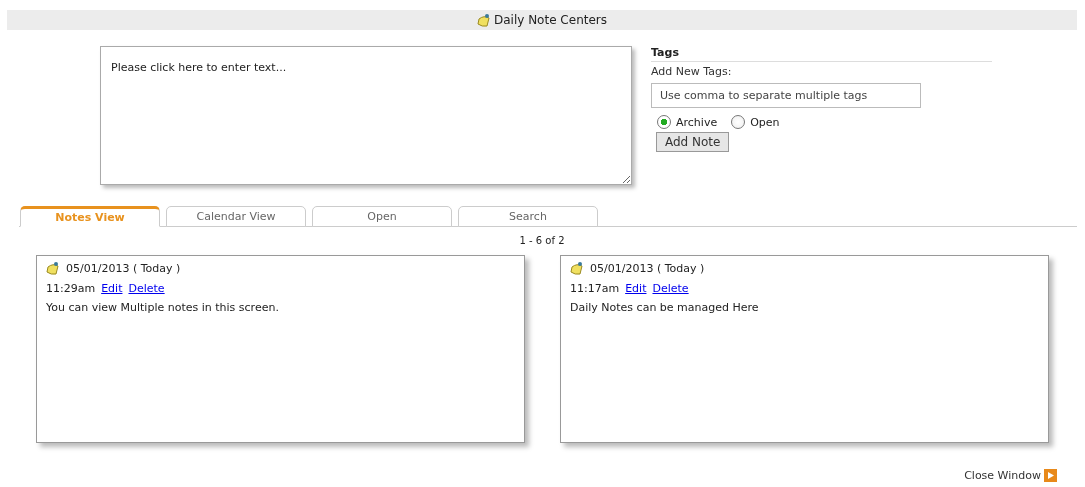  Describe the element at coordinates (693, 142) in the screenshot. I see `add-note-button: Add Note` at that location.